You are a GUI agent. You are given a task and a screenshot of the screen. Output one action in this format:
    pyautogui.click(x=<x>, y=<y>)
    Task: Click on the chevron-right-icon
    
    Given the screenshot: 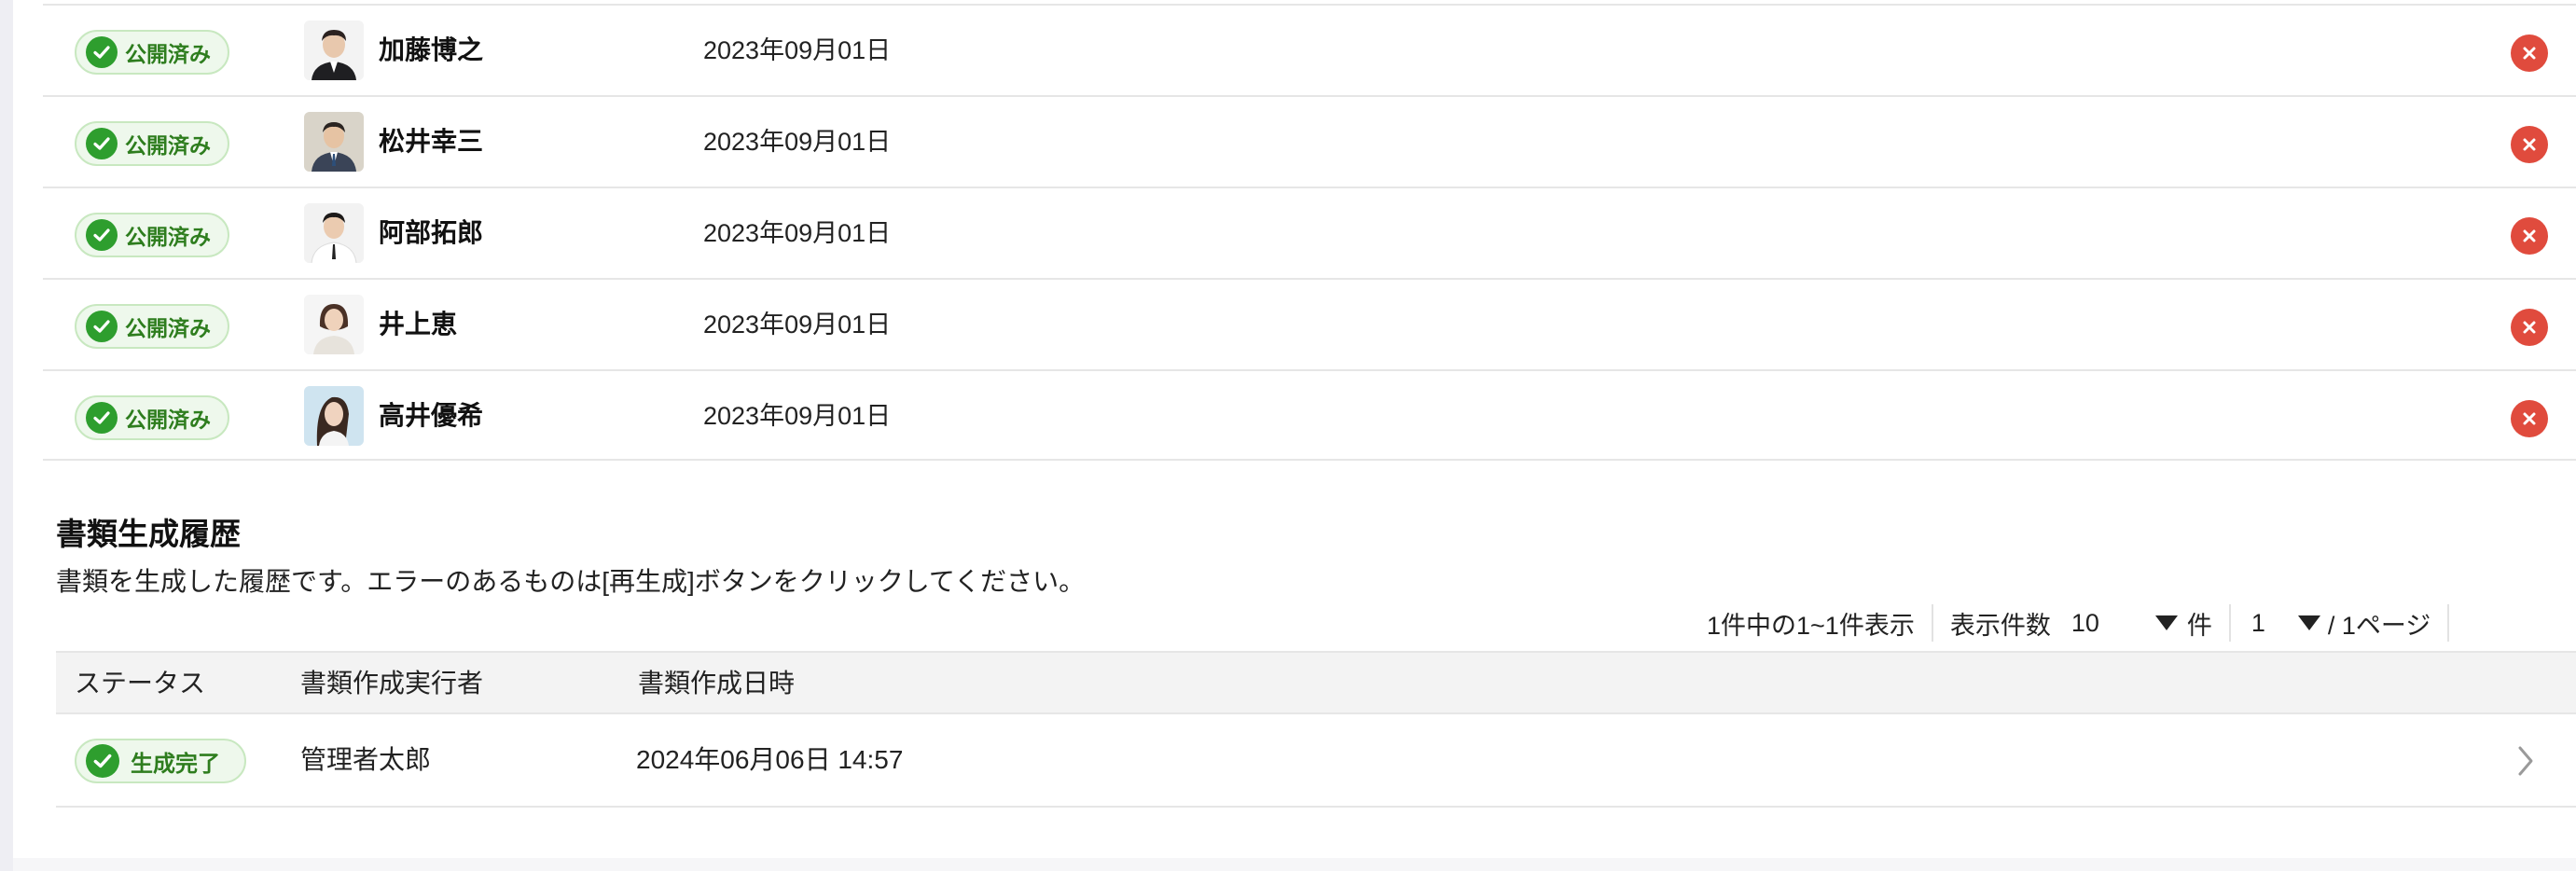 What is the action you would take?
    pyautogui.click(x=2525, y=761)
    